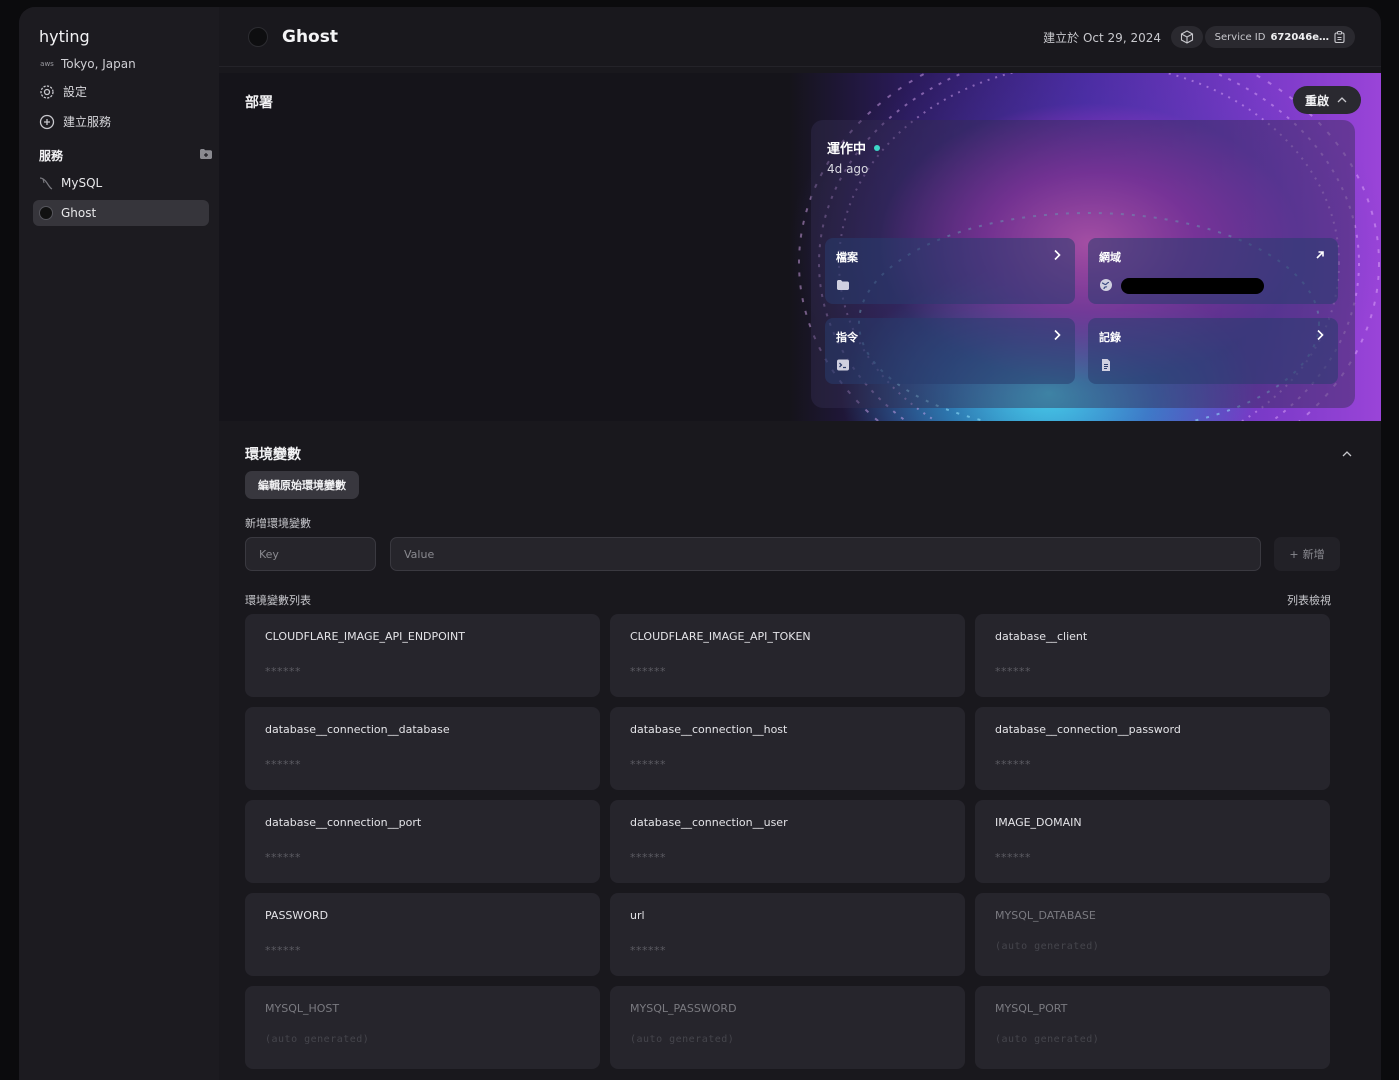  I want to click on env-var-key: CLOUDFLARE_IMAGE_API_TOKEN, so click(720, 636).